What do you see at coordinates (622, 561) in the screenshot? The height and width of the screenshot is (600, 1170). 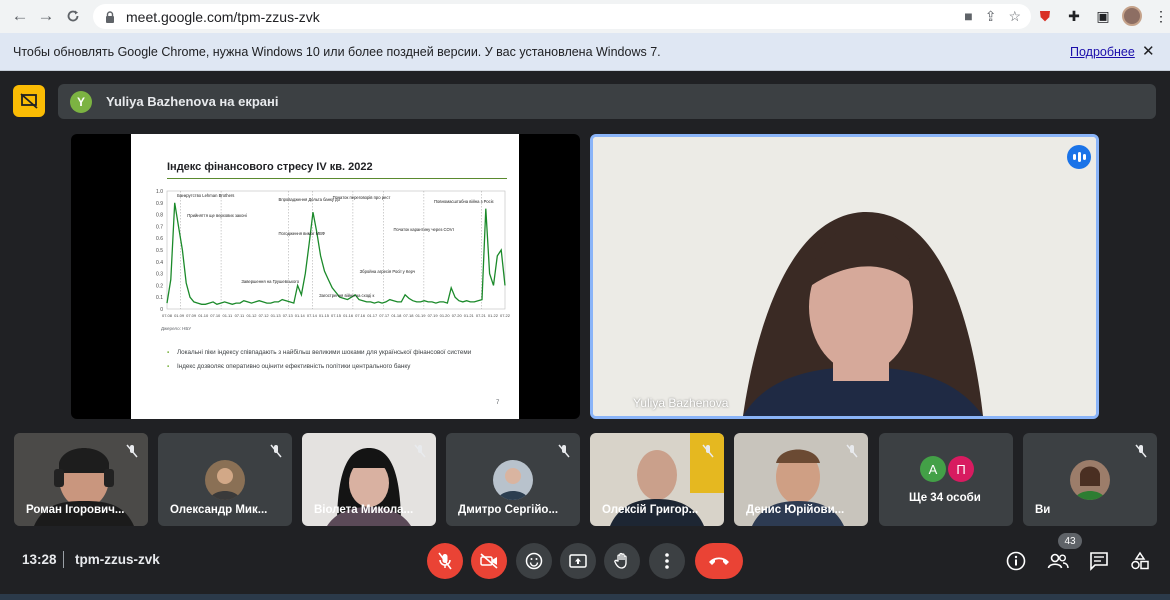 I see `raise-hand-button` at bounding box center [622, 561].